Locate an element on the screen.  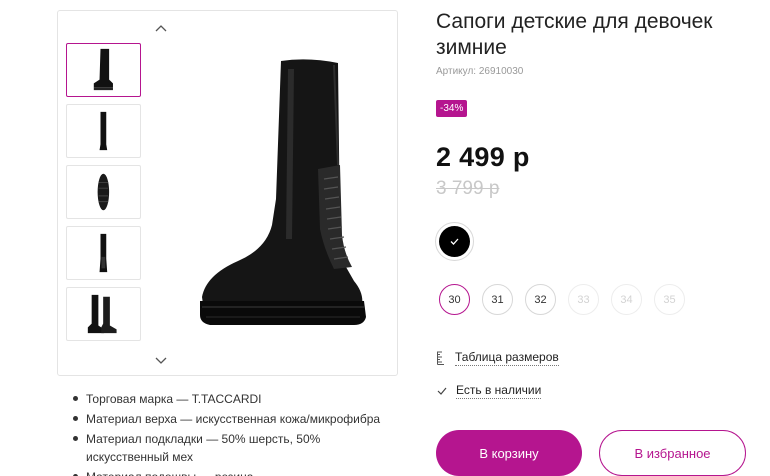
product-sku: Артикул: 26910030 is located at coordinates (480, 71).